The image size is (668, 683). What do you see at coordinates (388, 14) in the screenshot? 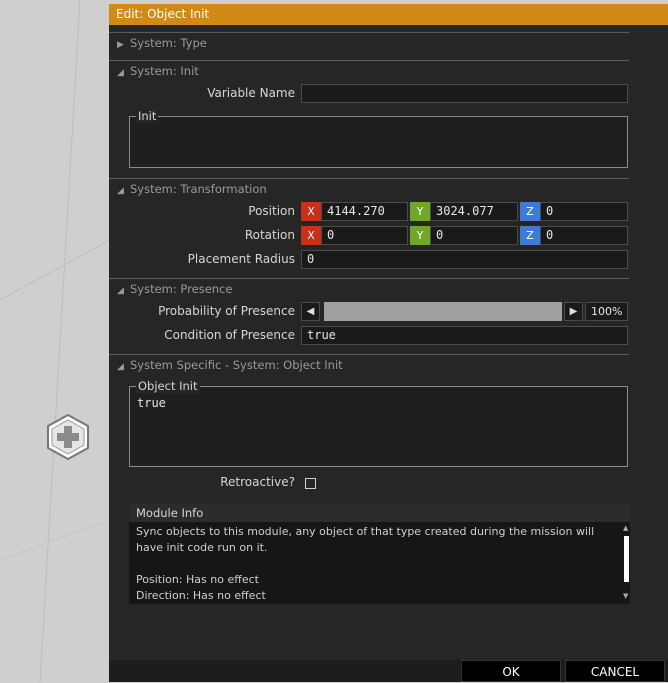
I see `dialog-title: Edit: Object Init` at bounding box center [388, 14].